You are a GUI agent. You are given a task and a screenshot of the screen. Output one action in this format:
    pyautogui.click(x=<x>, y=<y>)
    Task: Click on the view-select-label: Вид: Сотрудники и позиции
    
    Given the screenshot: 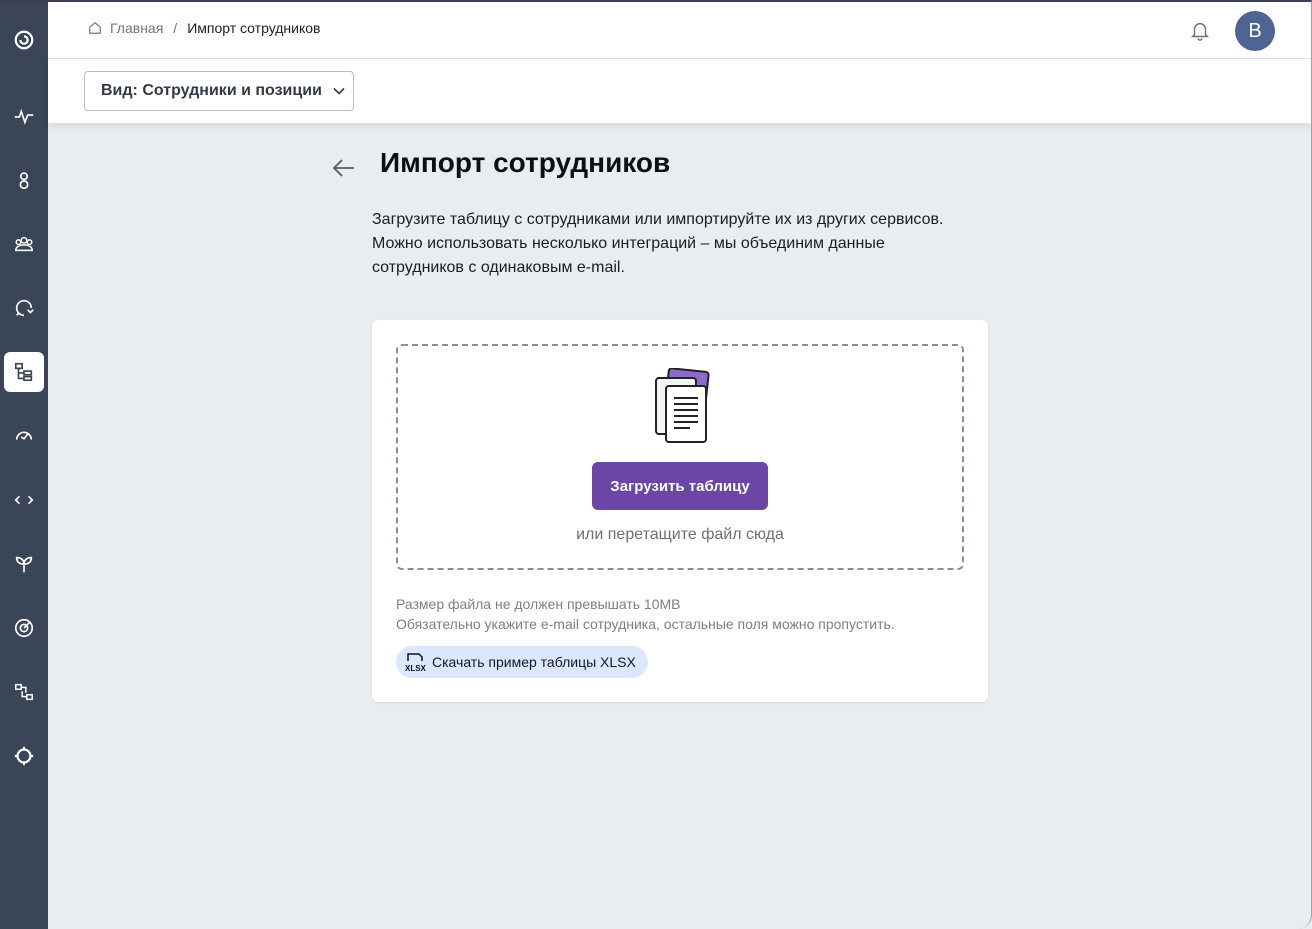 What is the action you would take?
    pyautogui.click(x=211, y=90)
    